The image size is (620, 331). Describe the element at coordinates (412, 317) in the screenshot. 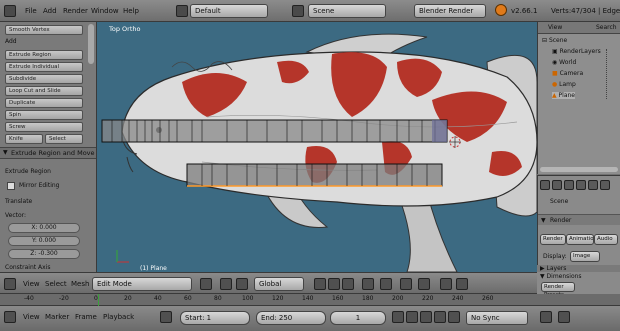

I see `prev-keyframe-icon` at that location.